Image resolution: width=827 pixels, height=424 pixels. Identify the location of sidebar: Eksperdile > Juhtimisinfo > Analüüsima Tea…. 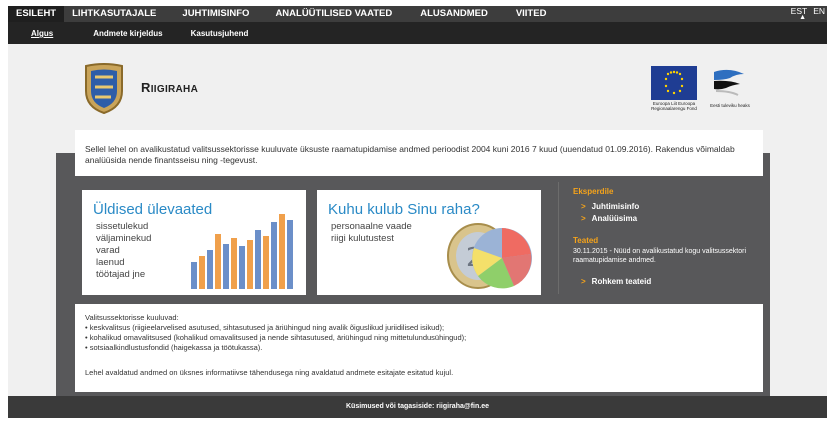
(663, 239).